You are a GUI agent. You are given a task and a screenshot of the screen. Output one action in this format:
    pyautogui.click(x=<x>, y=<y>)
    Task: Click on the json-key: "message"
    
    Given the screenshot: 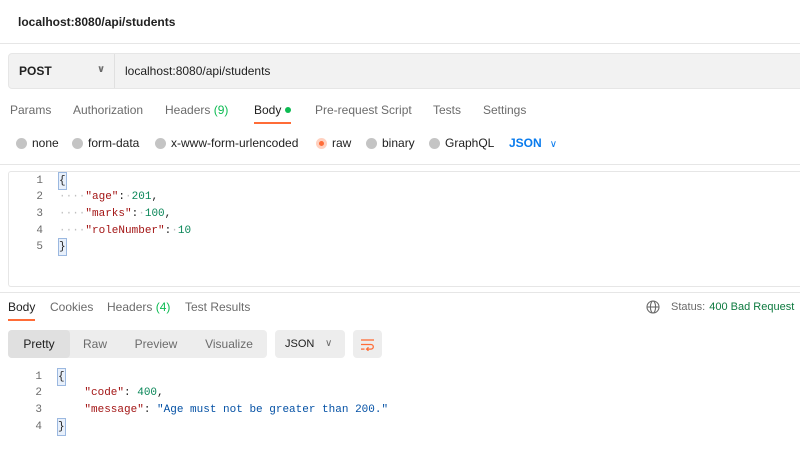 What is the action you would take?
    pyautogui.click(x=114, y=410)
    